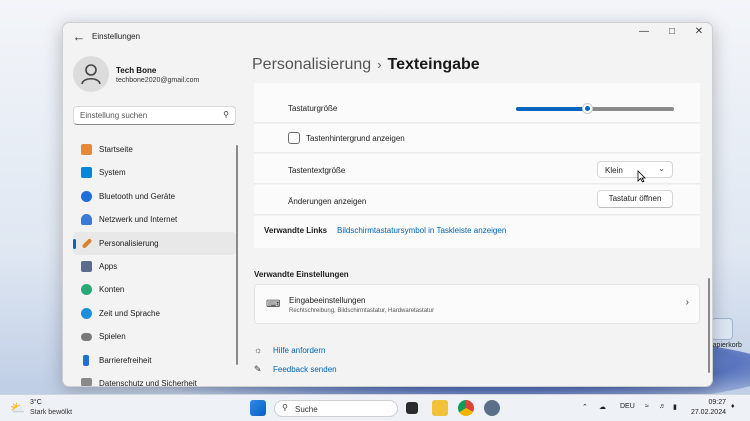 Image resolution: width=750 pixels, height=421 pixels. I want to click on cloud-sun-icon: ⛅, so click(17, 408).